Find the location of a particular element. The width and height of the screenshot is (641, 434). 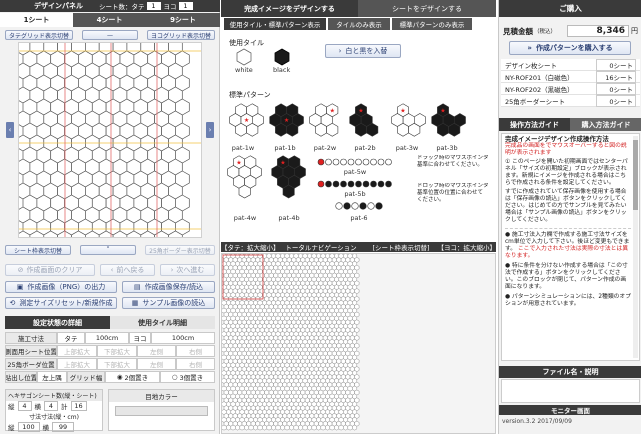

scroll-left-arrow-icon: ‹ is located at coordinates (10, 130).